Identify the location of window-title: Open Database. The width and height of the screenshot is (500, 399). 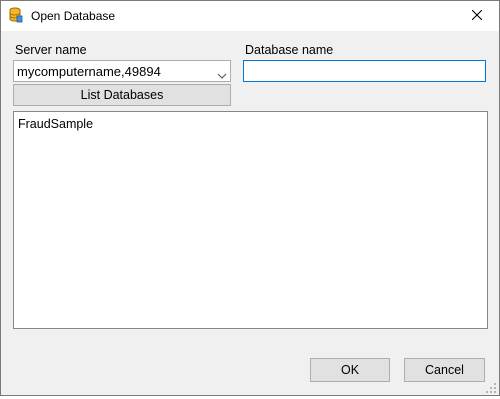
(73, 16).